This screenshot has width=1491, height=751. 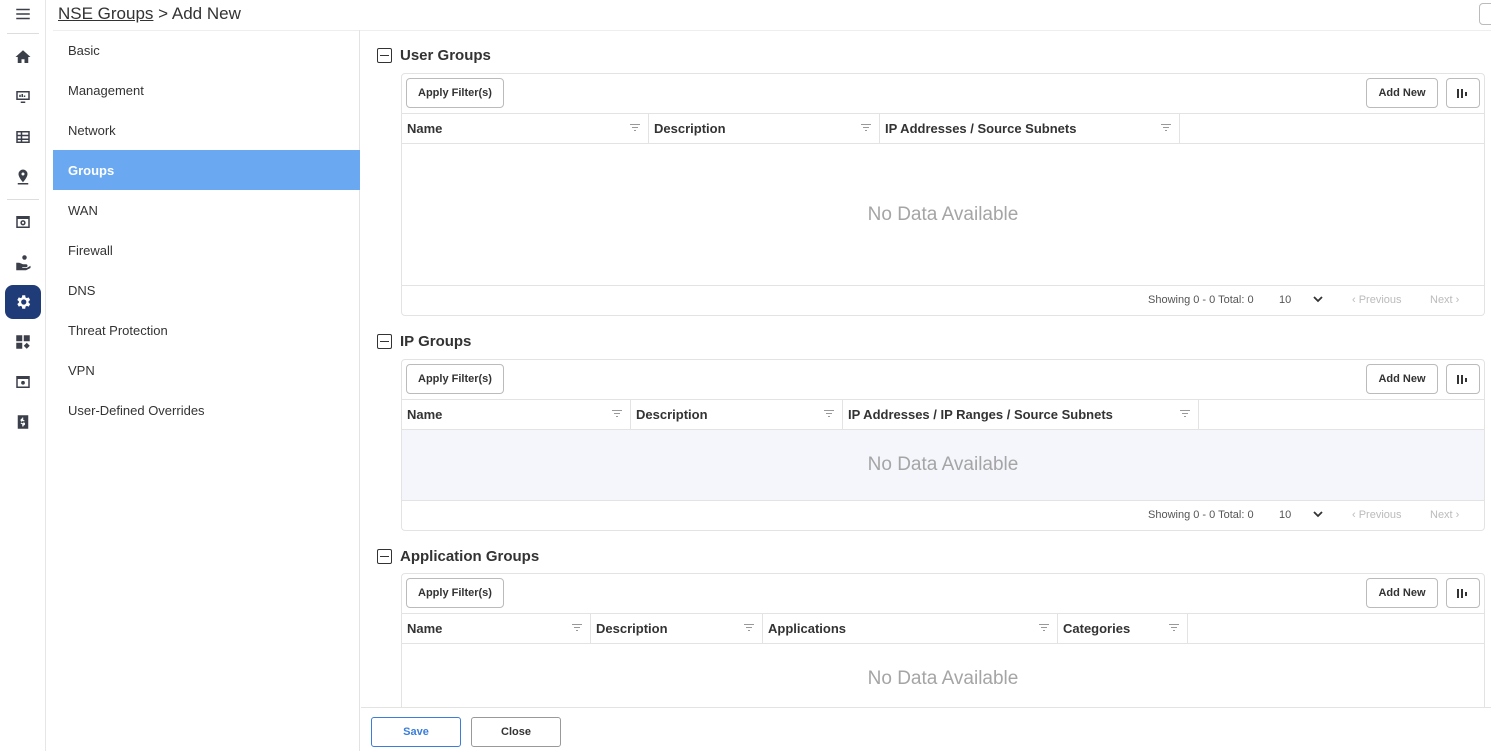 I want to click on subnav-item-dns: DNS, so click(x=206, y=290).